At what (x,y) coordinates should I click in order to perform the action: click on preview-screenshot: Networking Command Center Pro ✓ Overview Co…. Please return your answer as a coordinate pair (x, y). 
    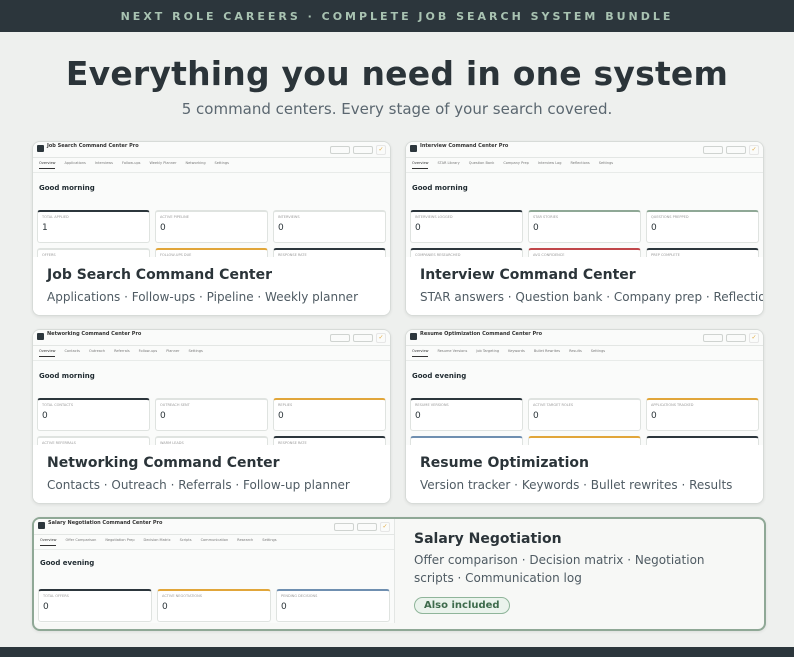
    Looking at the image, I should click on (211, 389).